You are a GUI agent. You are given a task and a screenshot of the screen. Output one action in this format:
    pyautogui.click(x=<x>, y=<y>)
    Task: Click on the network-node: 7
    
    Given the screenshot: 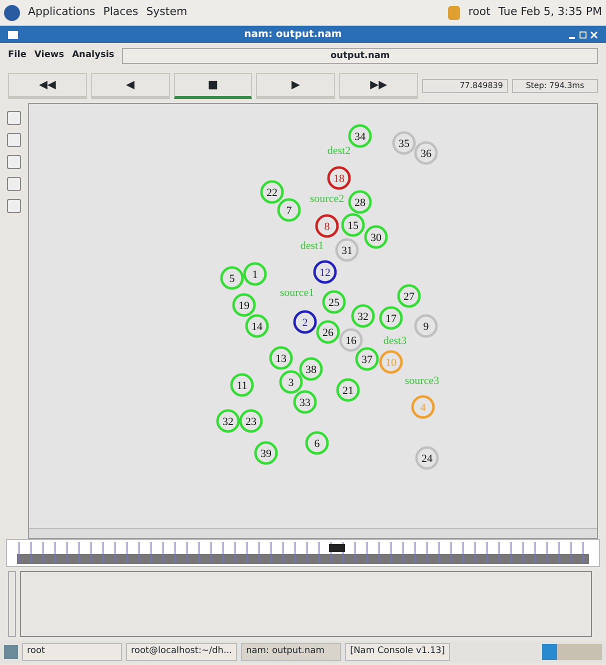 What is the action you would take?
    pyautogui.click(x=289, y=210)
    